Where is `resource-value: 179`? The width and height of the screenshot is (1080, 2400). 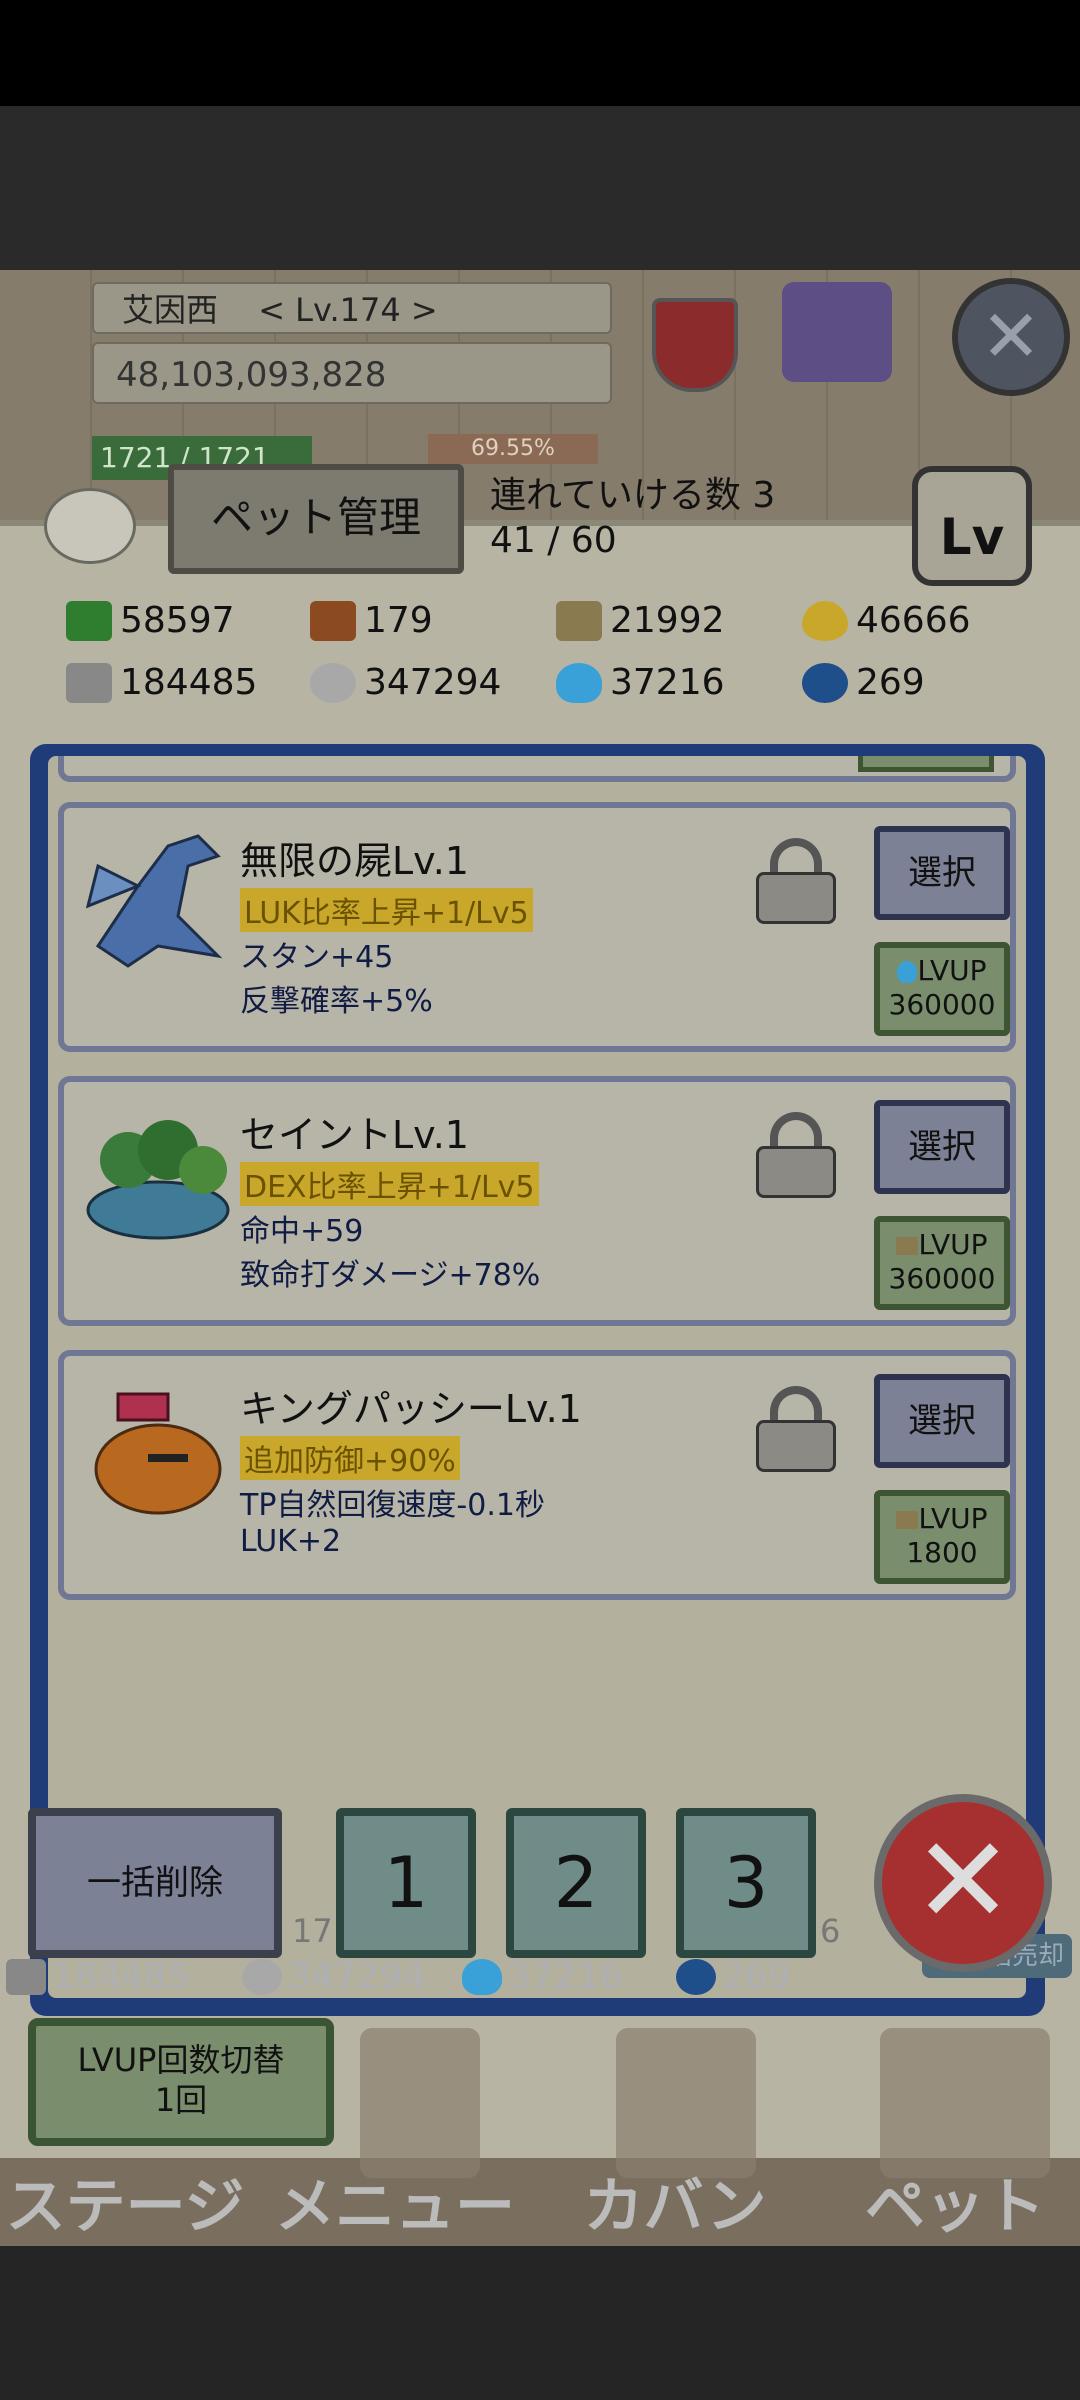
resource-value: 179 is located at coordinates (398, 620).